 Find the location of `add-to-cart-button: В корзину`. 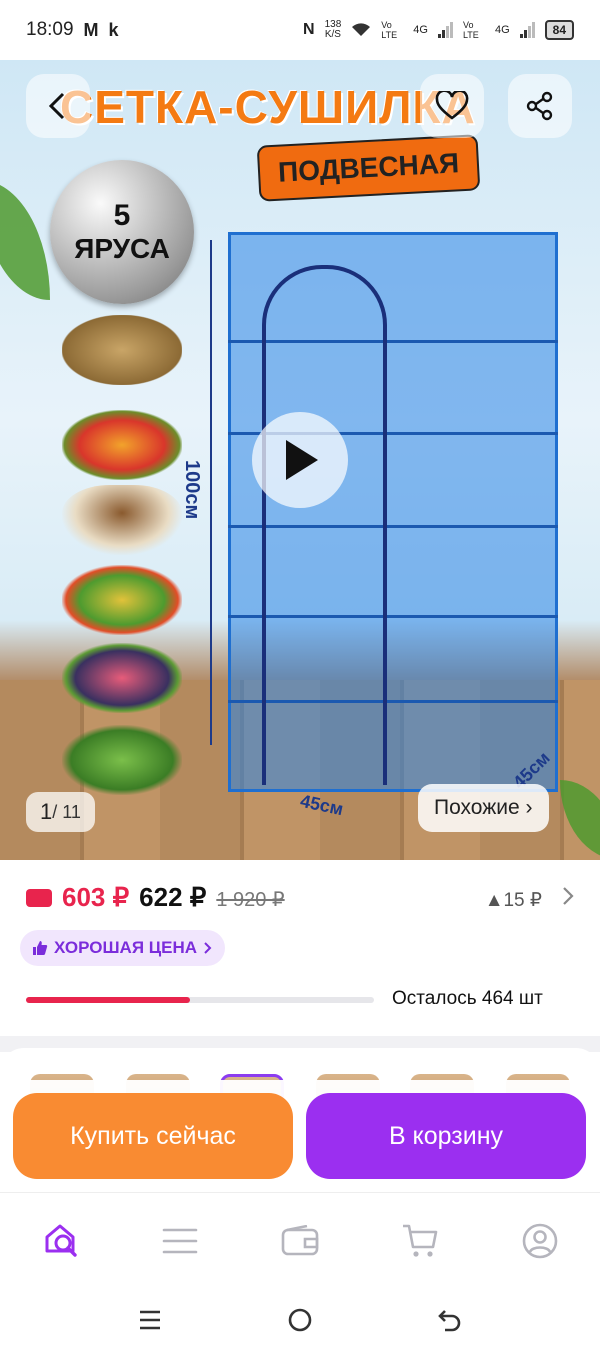

add-to-cart-button: В корзину is located at coordinates (446, 1136).